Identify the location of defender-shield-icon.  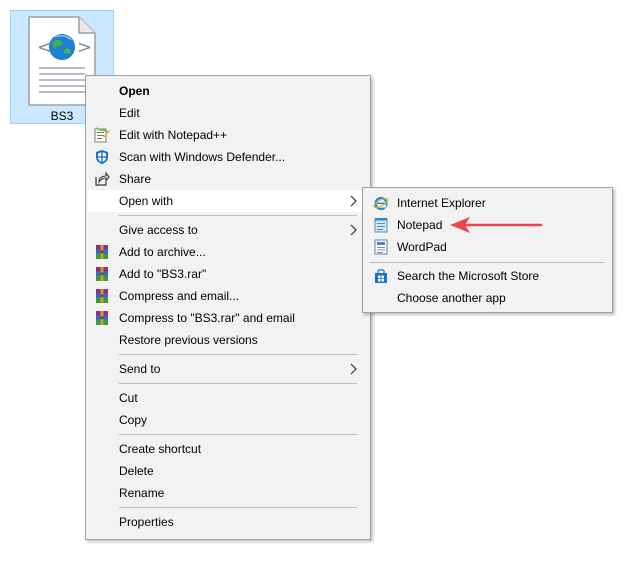
(102, 157).